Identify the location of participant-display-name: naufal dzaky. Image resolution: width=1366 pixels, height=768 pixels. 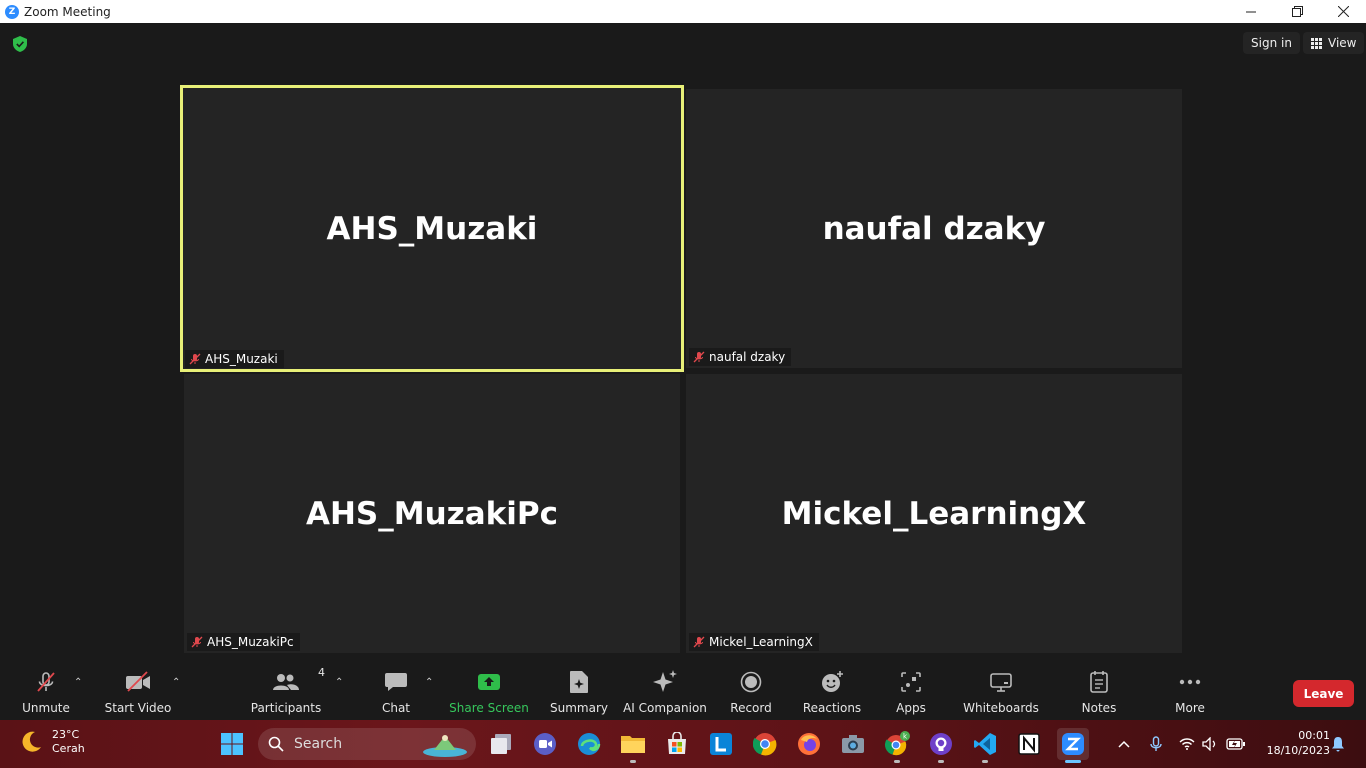
(934, 228).